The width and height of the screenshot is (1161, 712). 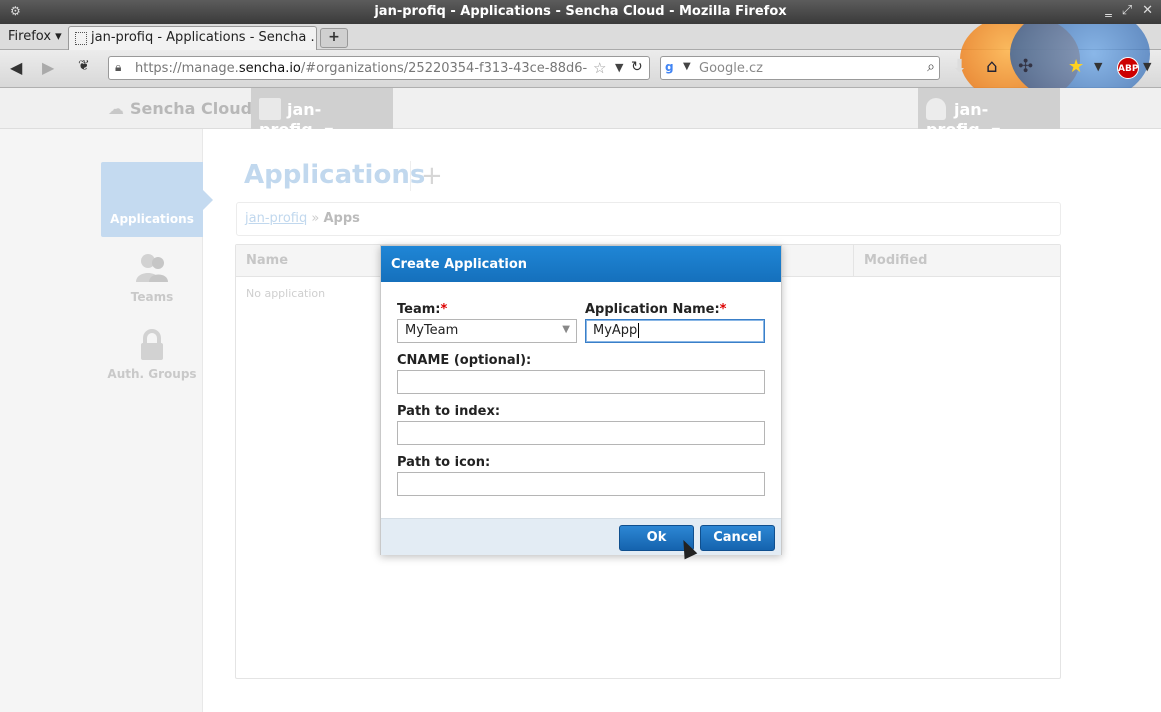 What do you see at coordinates (152, 268) in the screenshot?
I see `people-icon` at bounding box center [152, 268].